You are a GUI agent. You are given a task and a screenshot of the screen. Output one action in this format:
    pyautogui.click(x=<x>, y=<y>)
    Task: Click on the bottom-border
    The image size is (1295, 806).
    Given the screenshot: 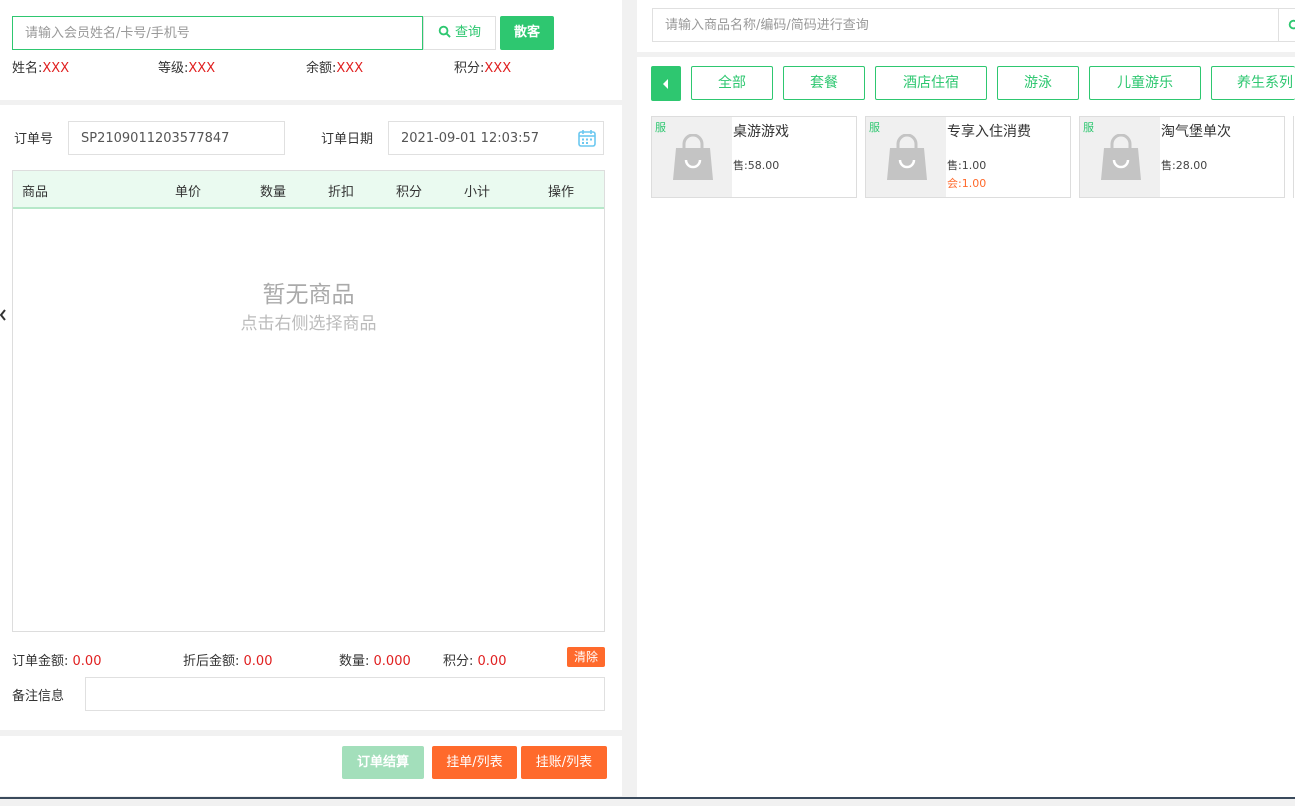 What is the action you would take?
    pyautogui.click(x=647, y=798)
    